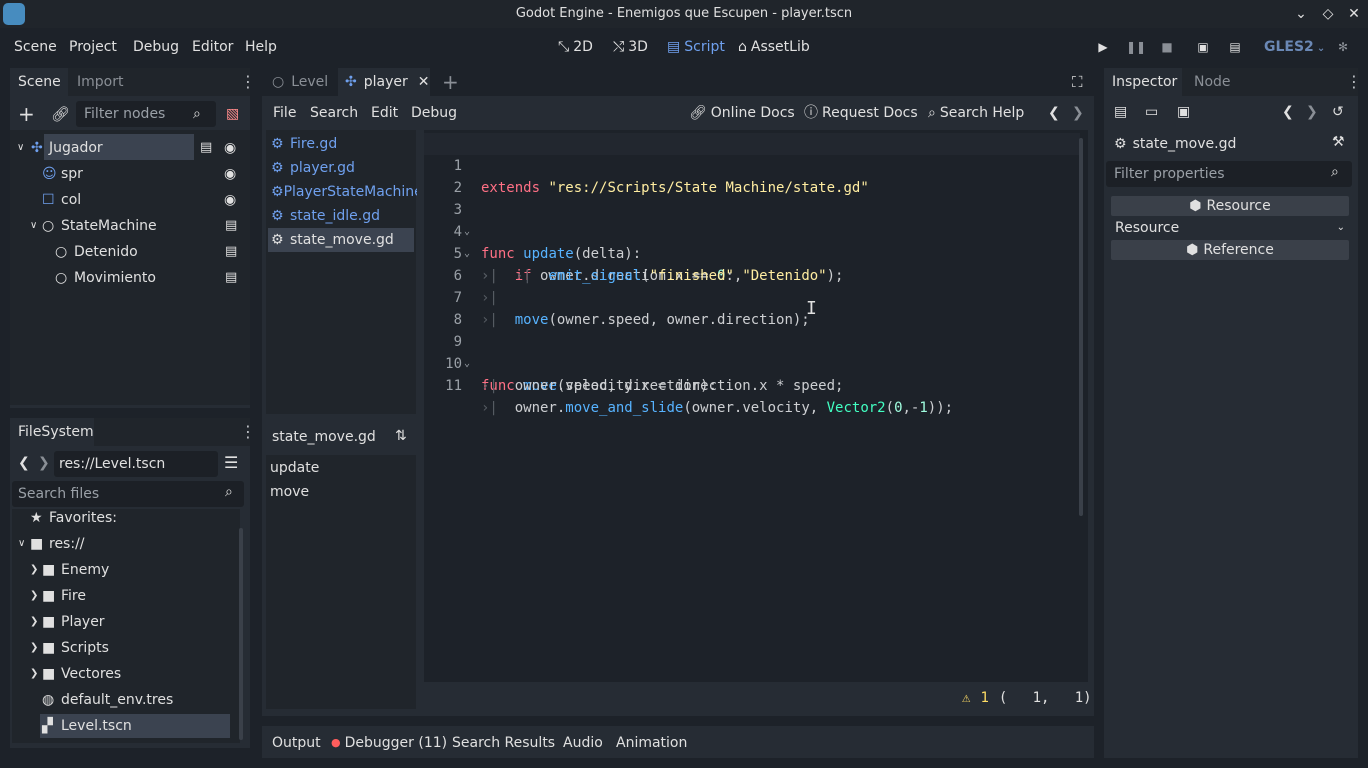 This screenshot has height=768, width=1368. What do you see at coordinates (1294, 47) in the screenshot?
I see `renderer-select: GLES2 ⌄` at bounding box center [1294, 47].